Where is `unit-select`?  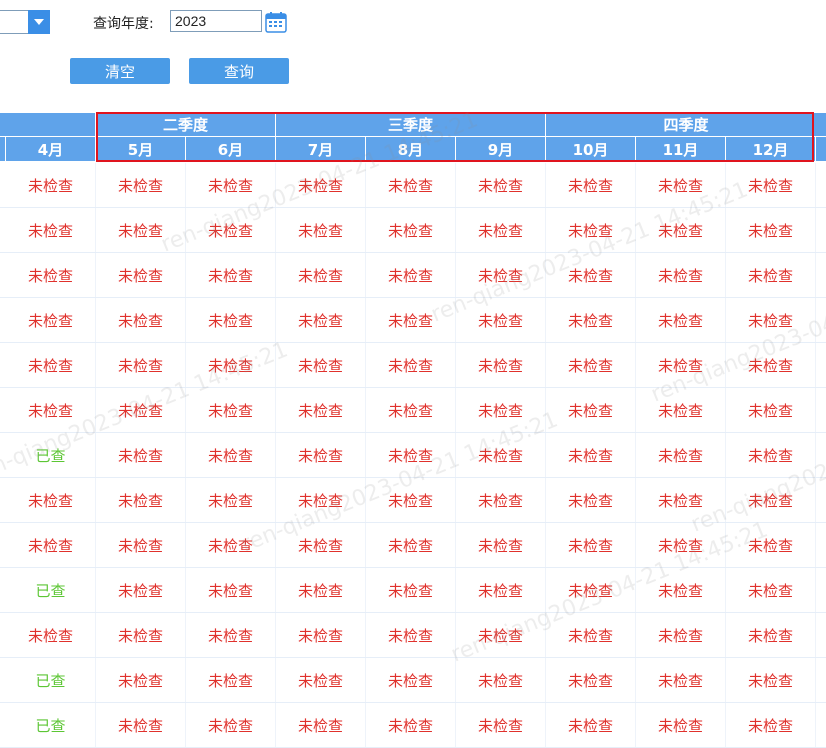
unit-select is located at coordinates (25, 22).